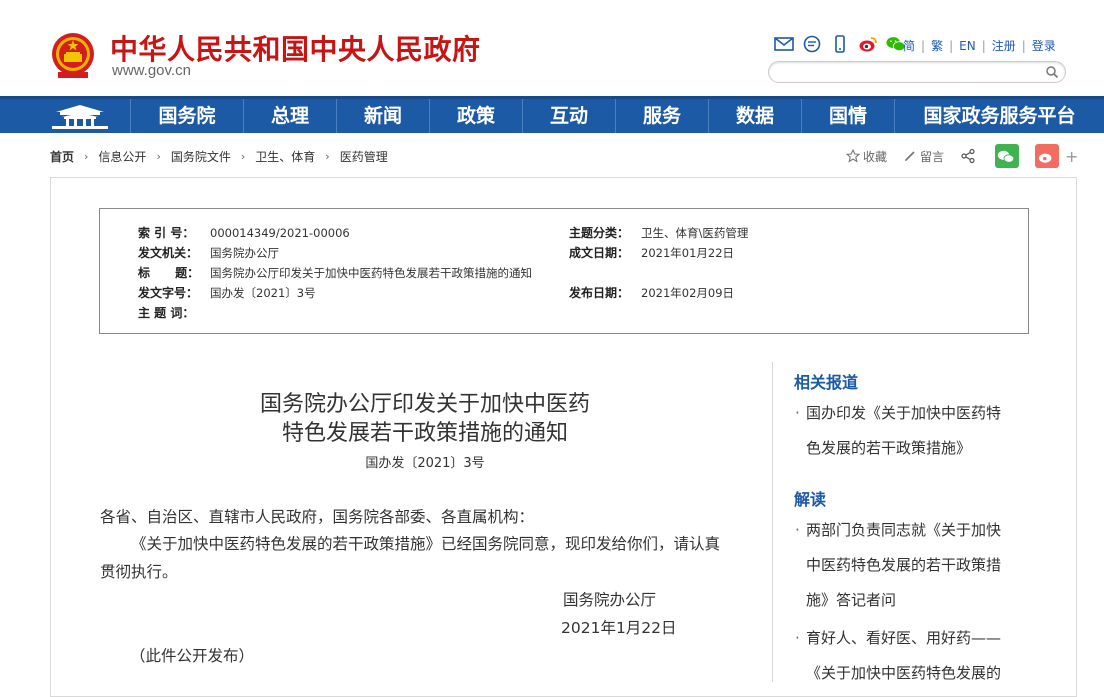  I want to click on breadcrumb-home: 首页, so click(62, 156).